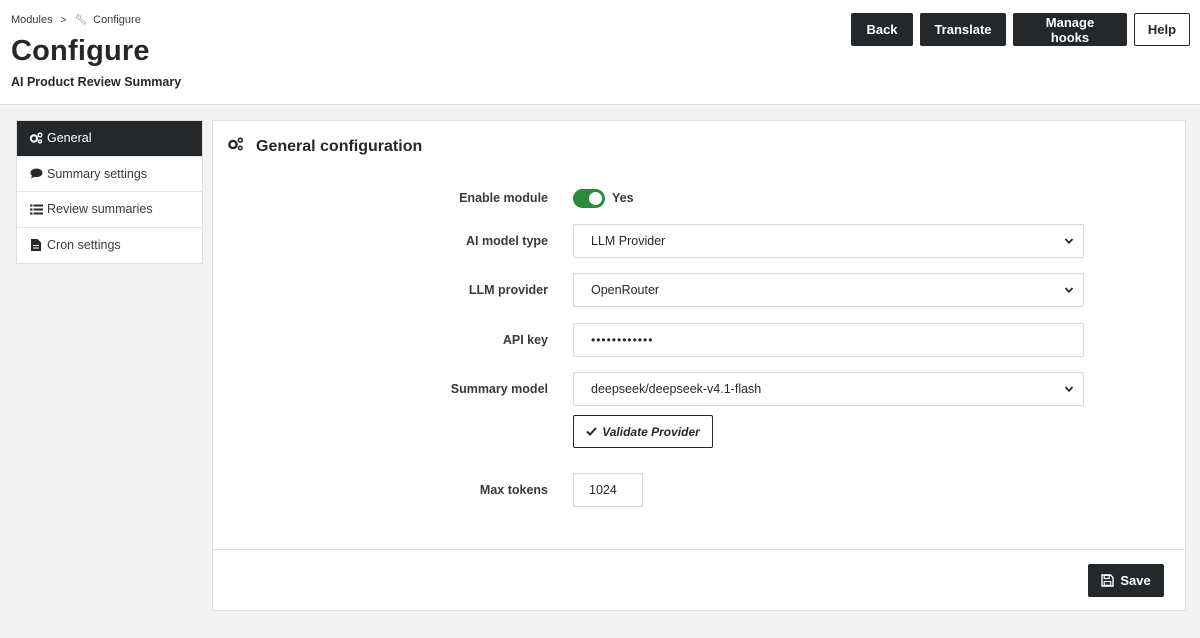 This screenshot has height=638, width=1200. I want to click on comment-icon, so click(36, 173).